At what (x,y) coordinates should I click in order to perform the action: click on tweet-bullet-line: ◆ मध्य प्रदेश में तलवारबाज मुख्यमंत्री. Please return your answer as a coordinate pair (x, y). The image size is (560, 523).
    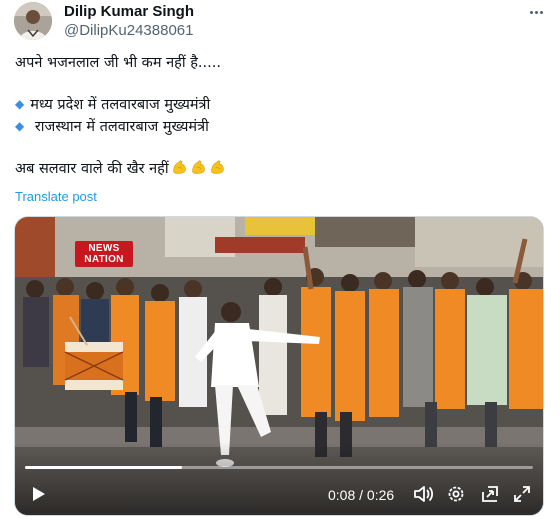
    Looking at the image, I should click on (275, 105).